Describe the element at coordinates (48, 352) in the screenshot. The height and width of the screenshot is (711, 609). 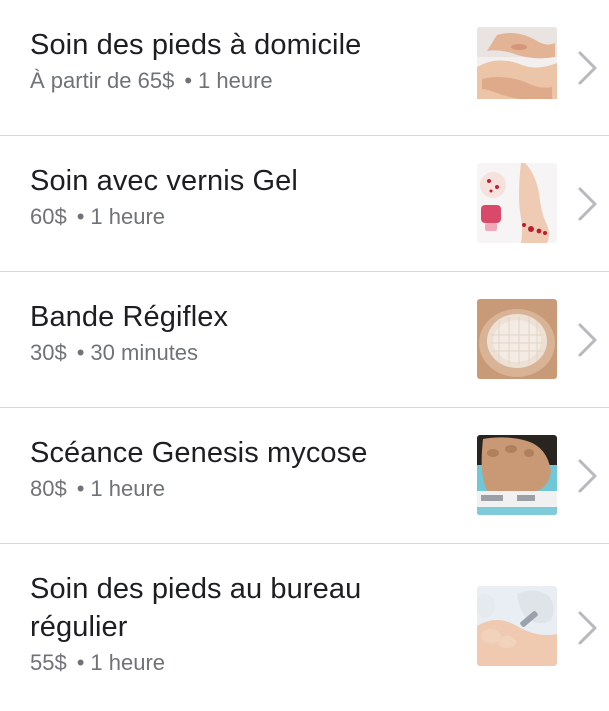
I see `service-price: 30$` at that location.